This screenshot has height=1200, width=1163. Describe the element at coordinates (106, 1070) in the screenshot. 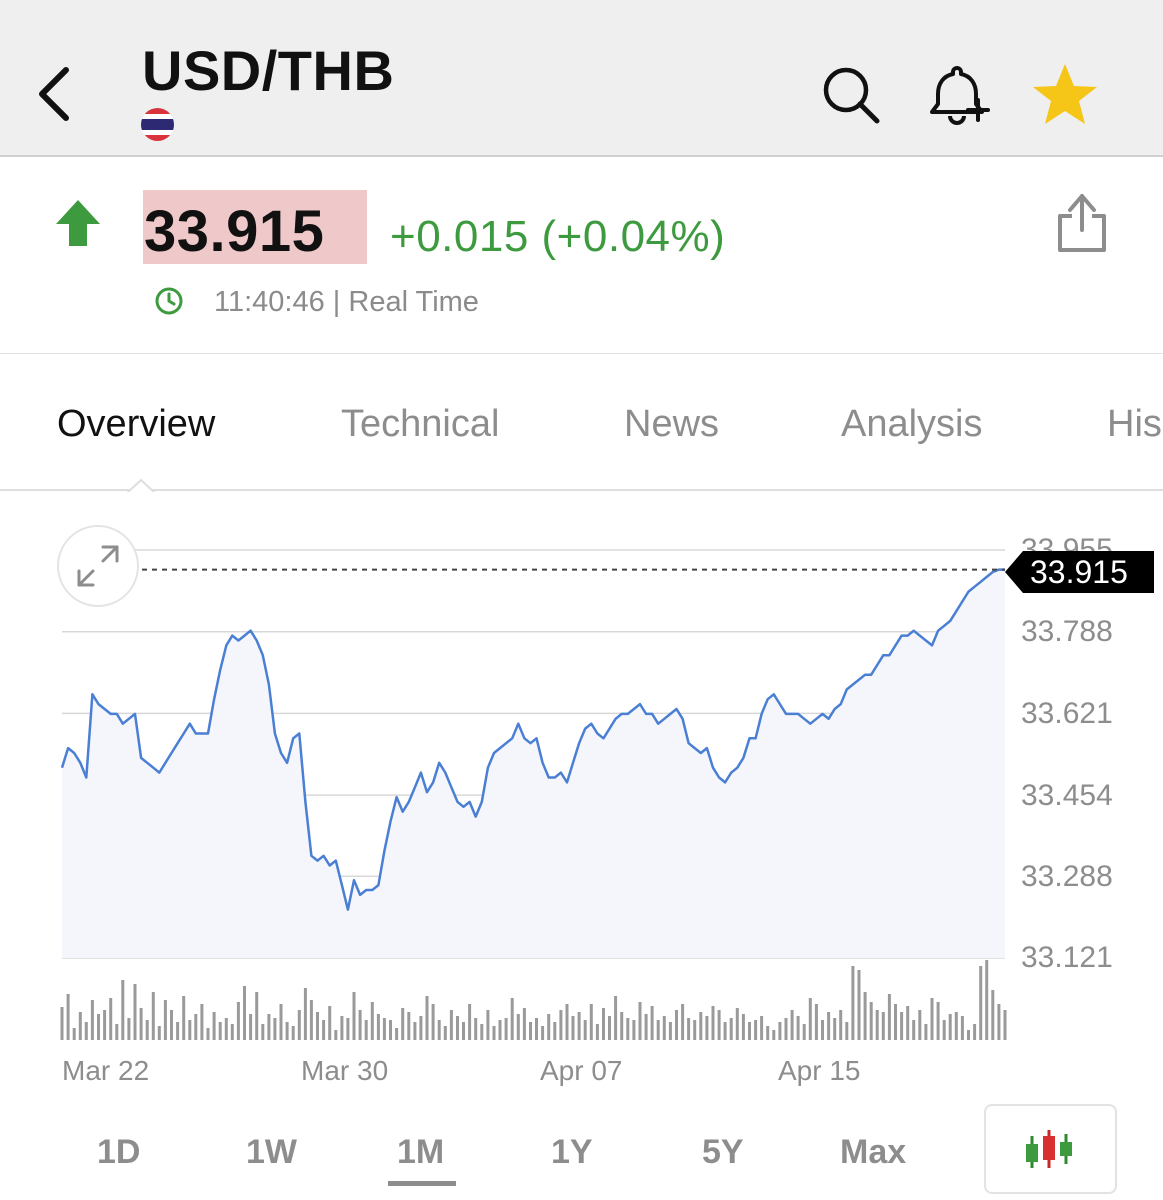

I see `x-tick-label: Mar 22` at that location.